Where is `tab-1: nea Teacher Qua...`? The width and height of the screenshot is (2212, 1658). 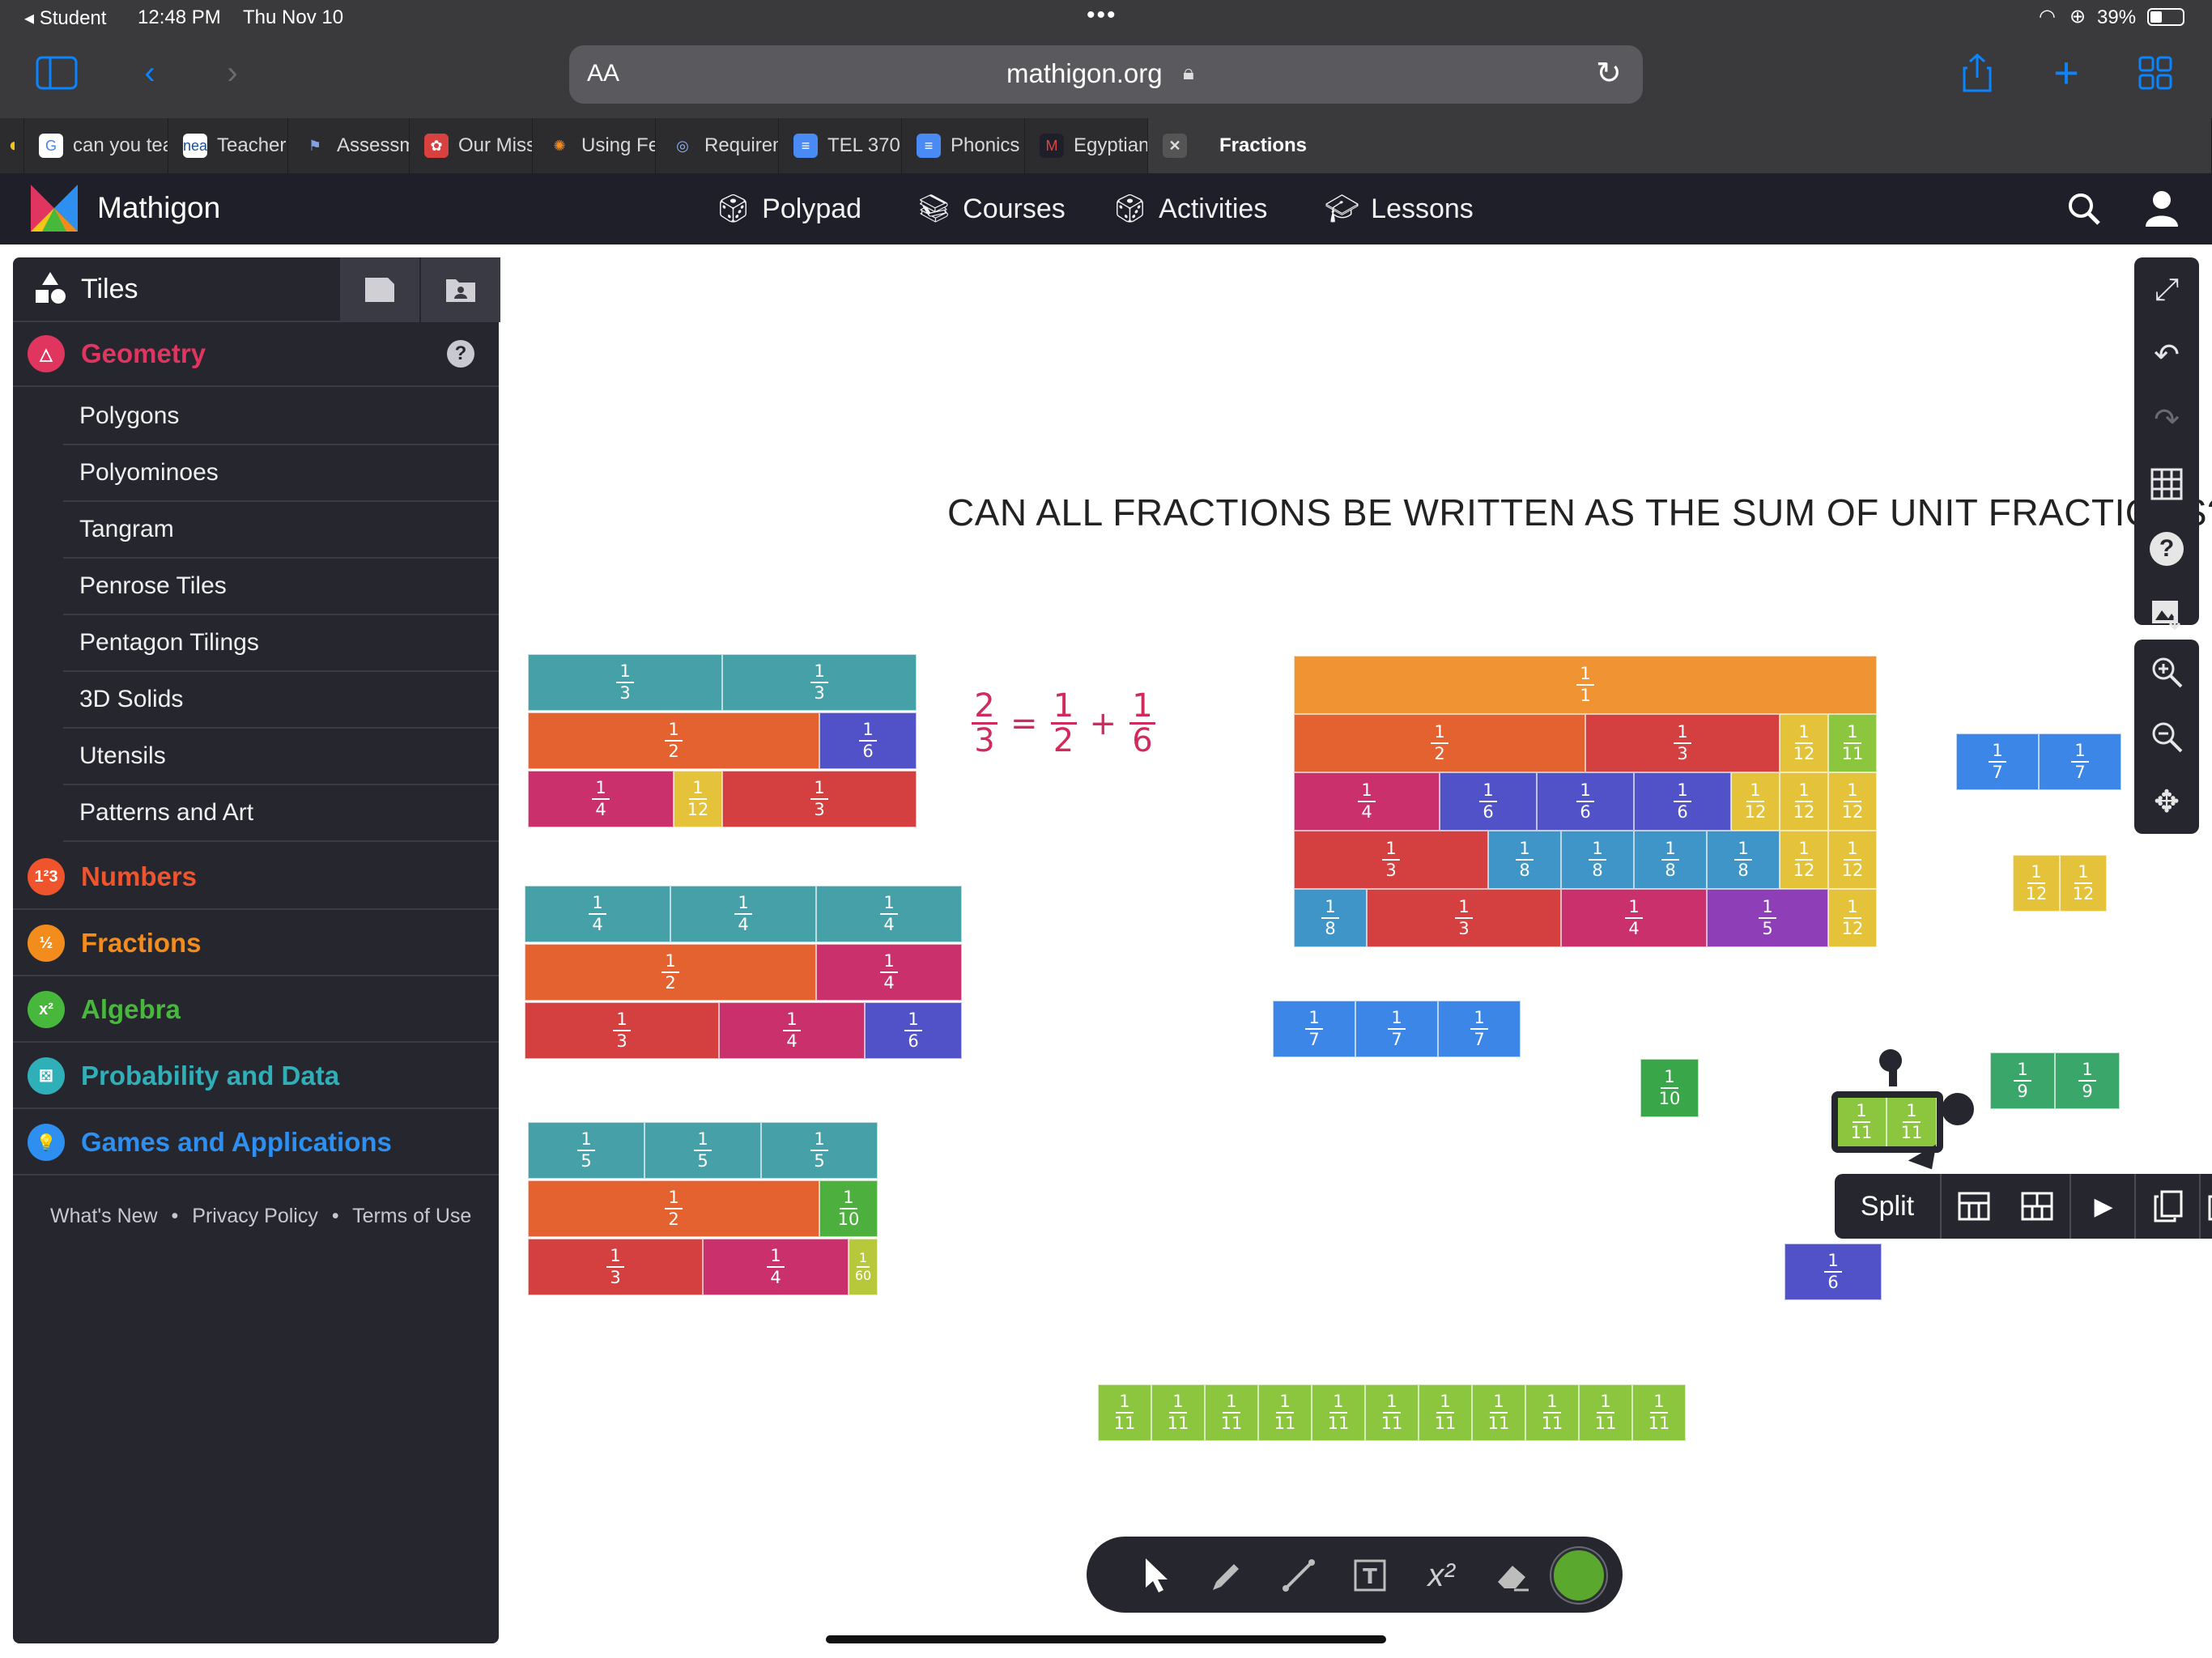 tab-1: nea Teacher Qua... is located at coordinates (228, 145).